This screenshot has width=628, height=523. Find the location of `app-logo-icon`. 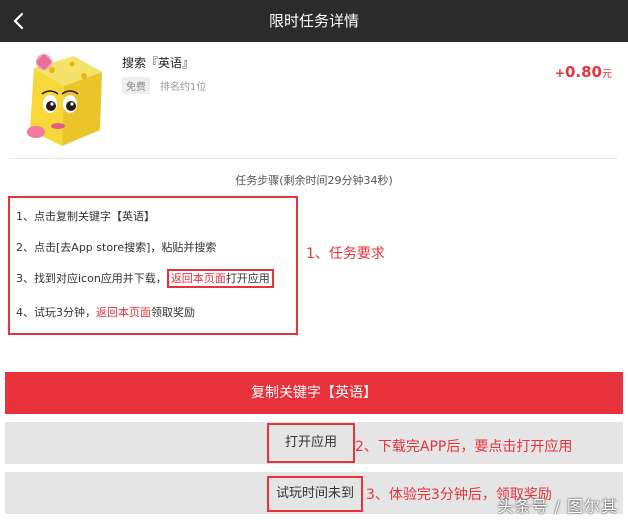

app-logo-icon is located at coordinates (64, 100).